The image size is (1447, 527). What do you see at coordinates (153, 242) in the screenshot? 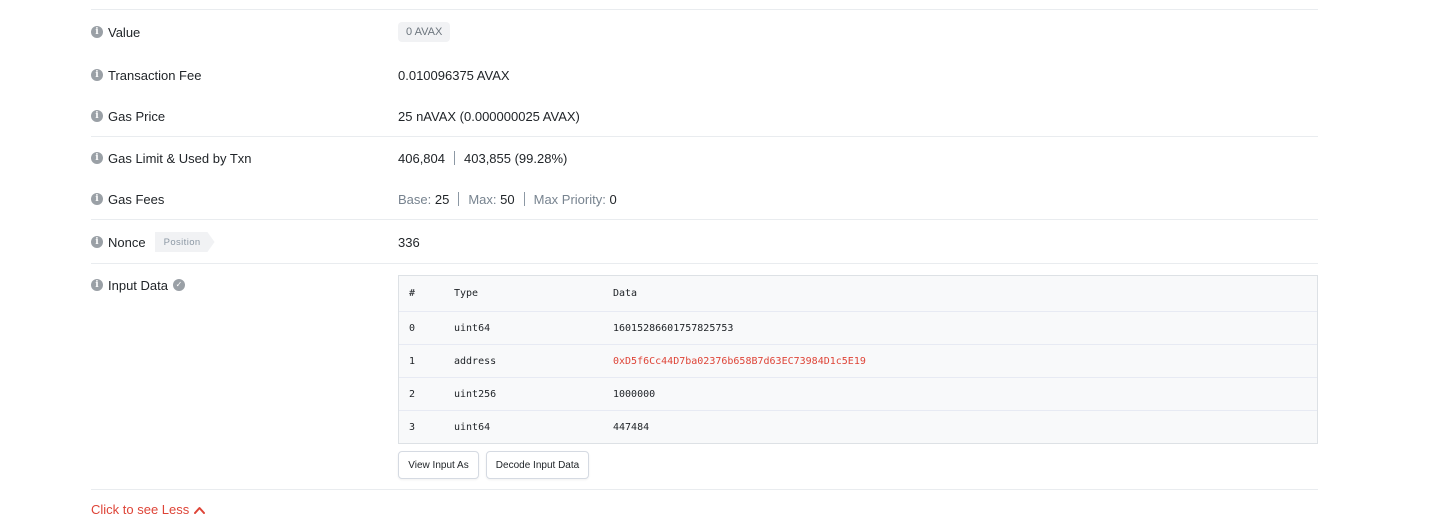
I see `nonce-label: i Nonce Position` at bounding box center [153, 242].